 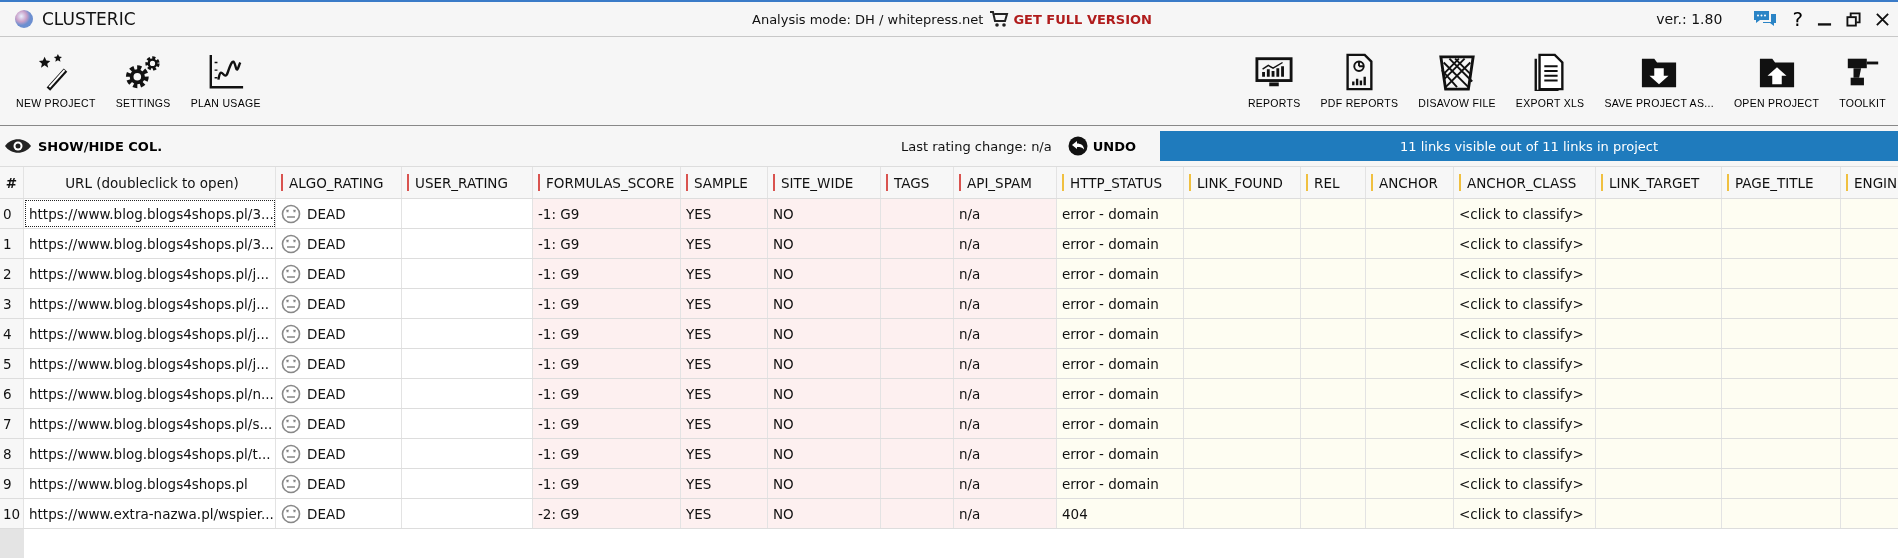 I want to click on close-icon, so click(x=1882, y=19).